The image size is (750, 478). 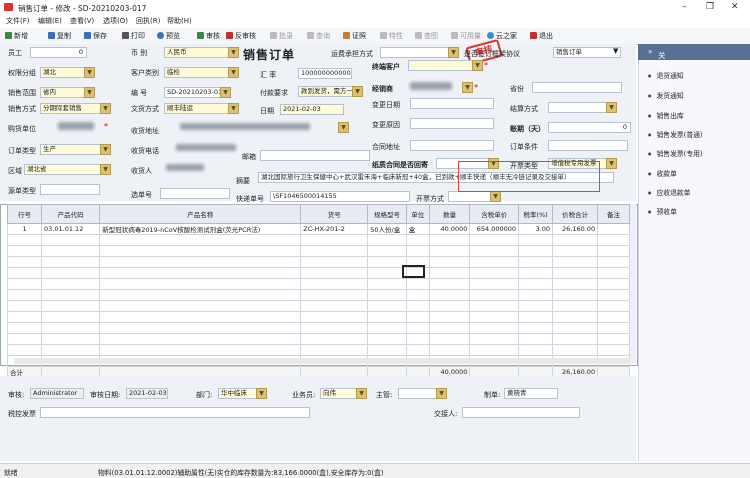 I want to click on cell-note, so click(x=613, y=229).